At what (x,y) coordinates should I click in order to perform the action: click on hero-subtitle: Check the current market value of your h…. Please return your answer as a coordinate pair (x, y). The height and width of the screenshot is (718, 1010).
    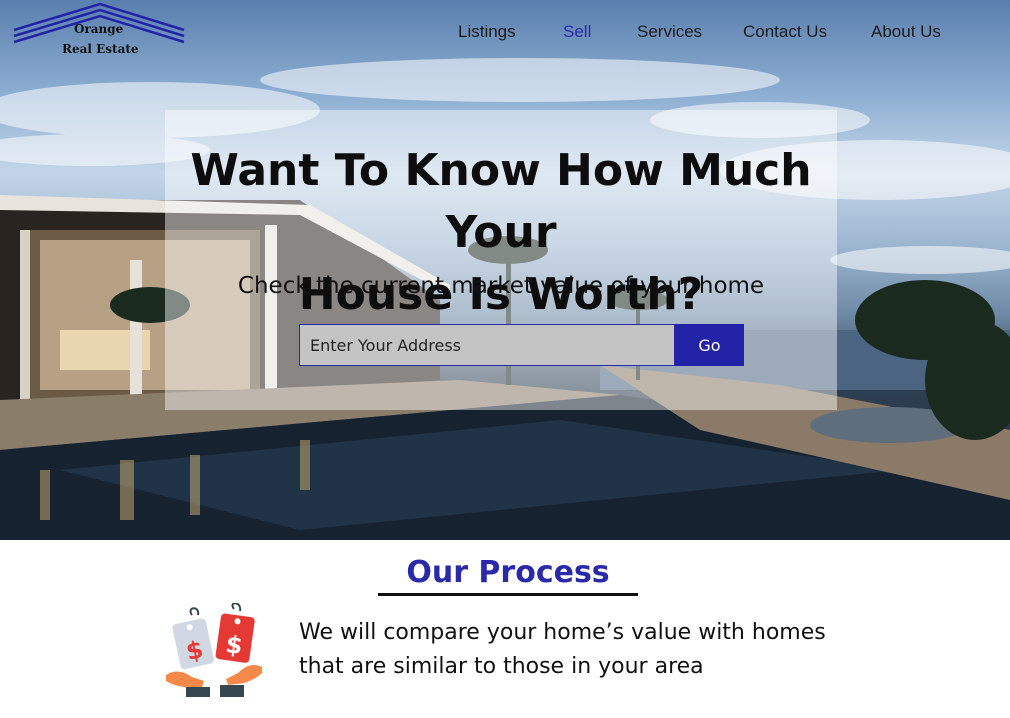
    Looking at the image, I should click on (501, 286).